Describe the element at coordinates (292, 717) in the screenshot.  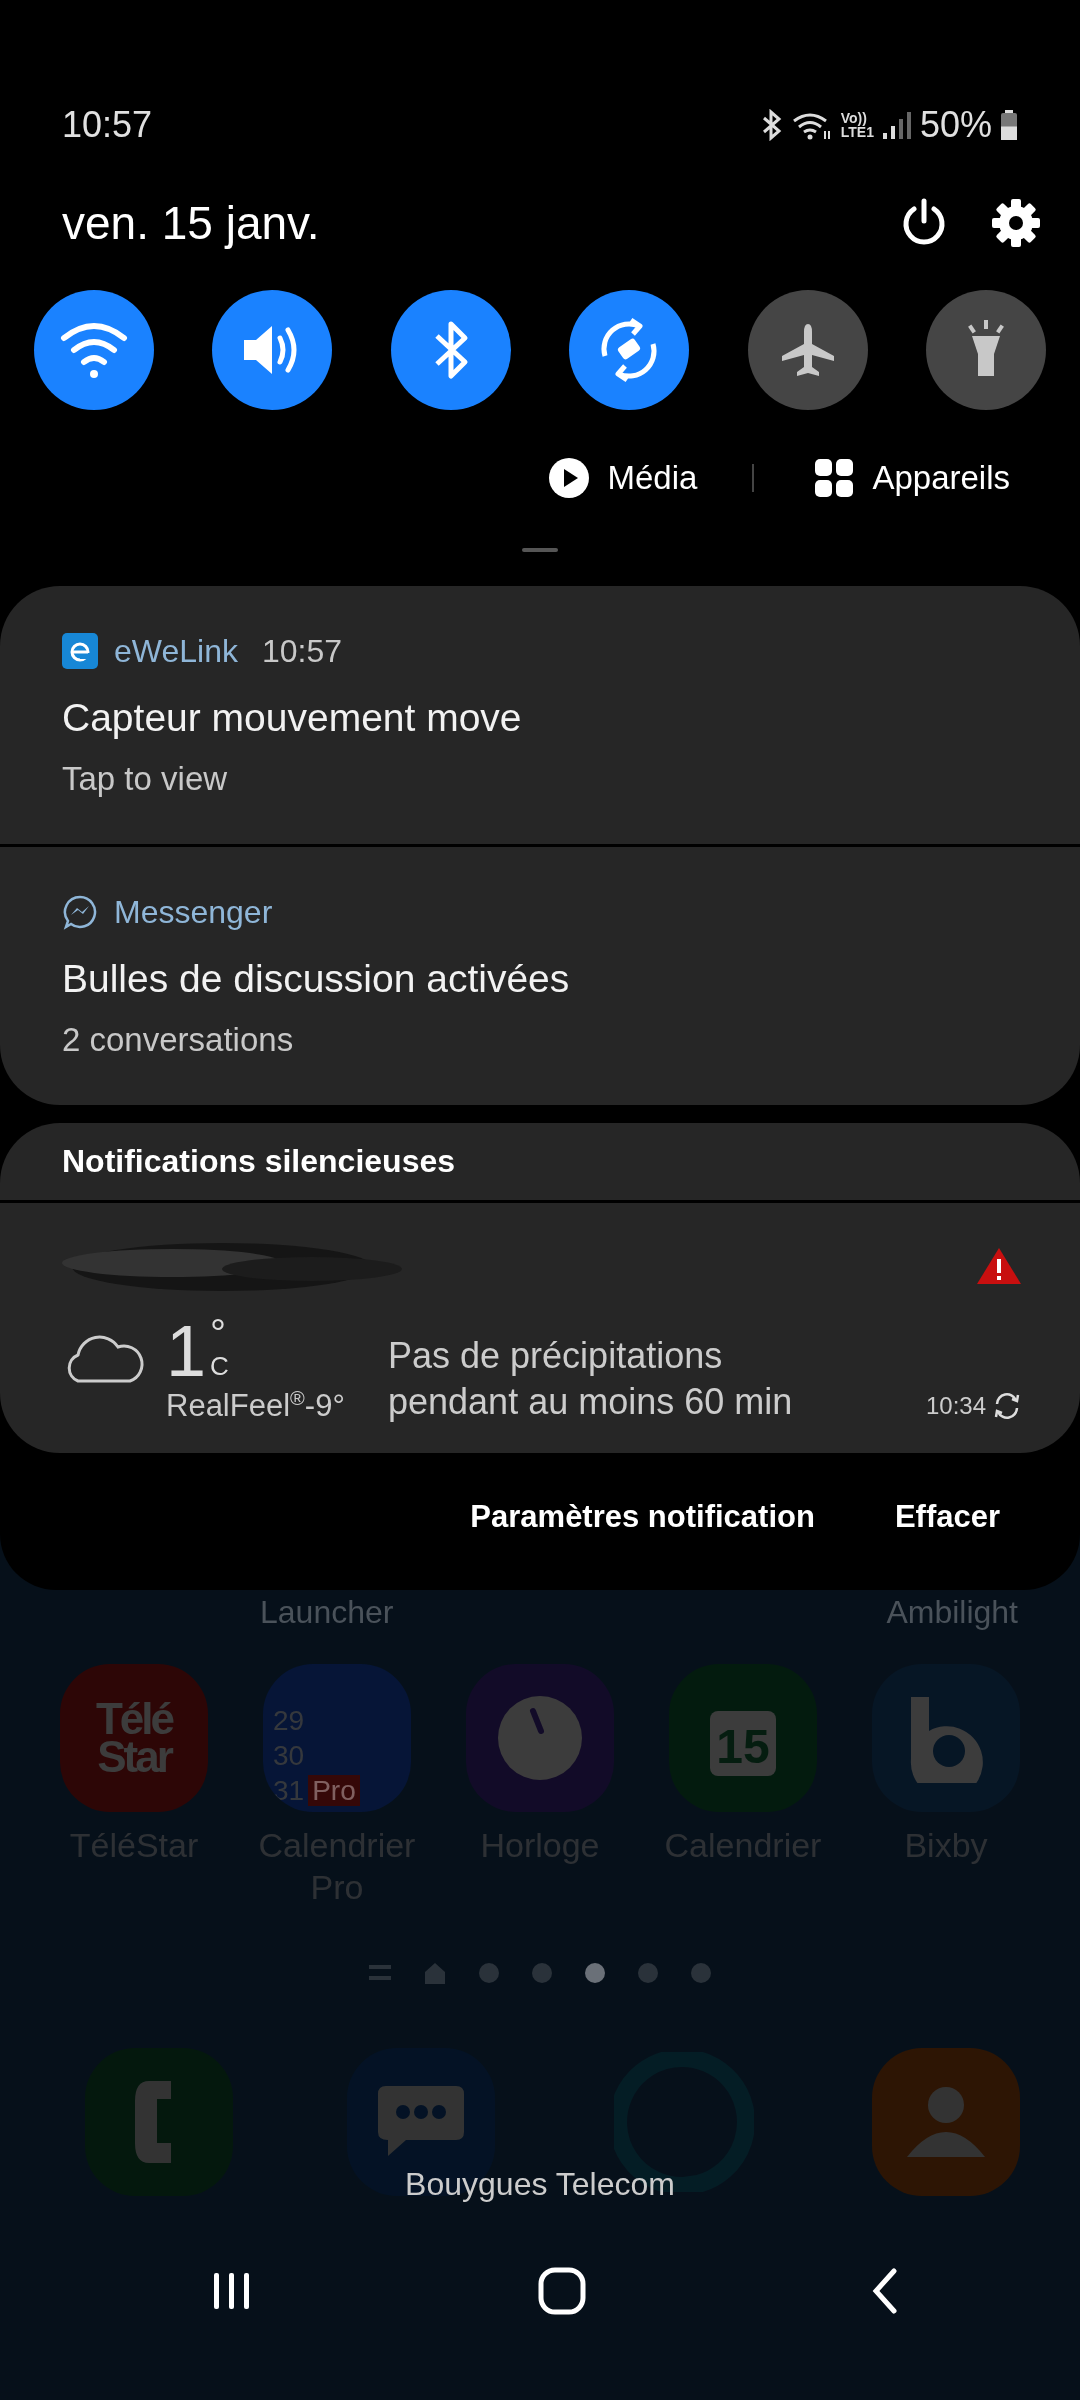
I see `notification-title: Capteur mouvement move` at that location.